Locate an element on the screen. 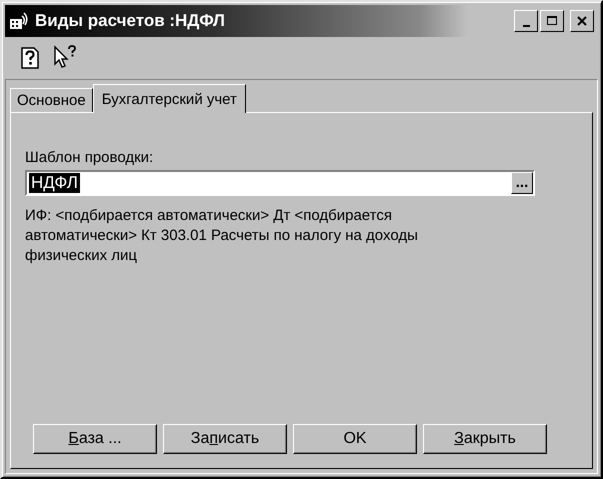 The width and height of the screenshot is (603, 479). dialog-button: Записать is located at coordinates (225, 439).